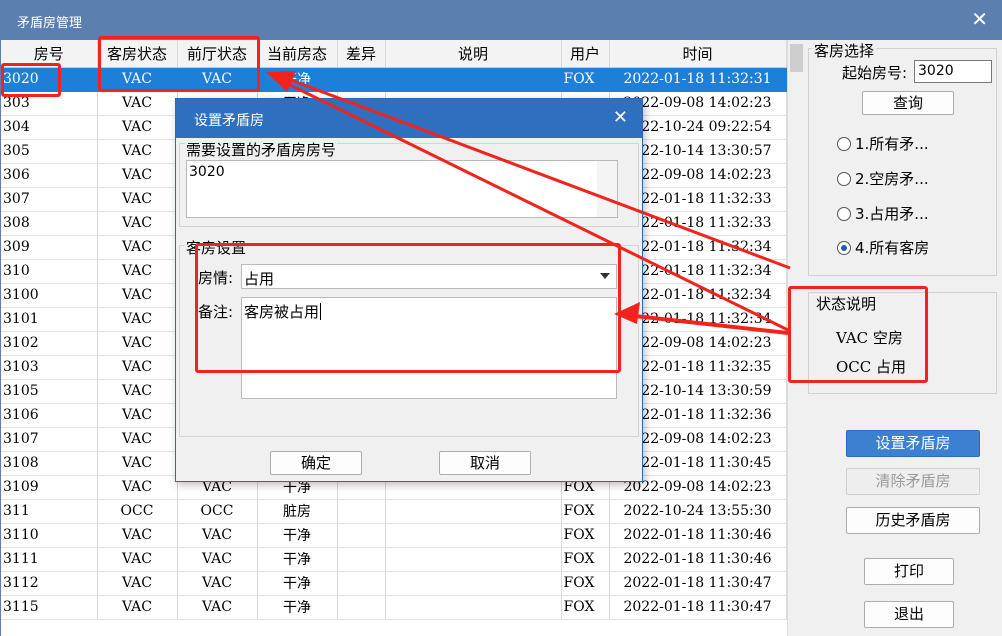 The width and height of the screenshot is (1002, 636). Describe the element at coordinates (585, 54) in the screenshot. I see `column-header: 用户` at that location.